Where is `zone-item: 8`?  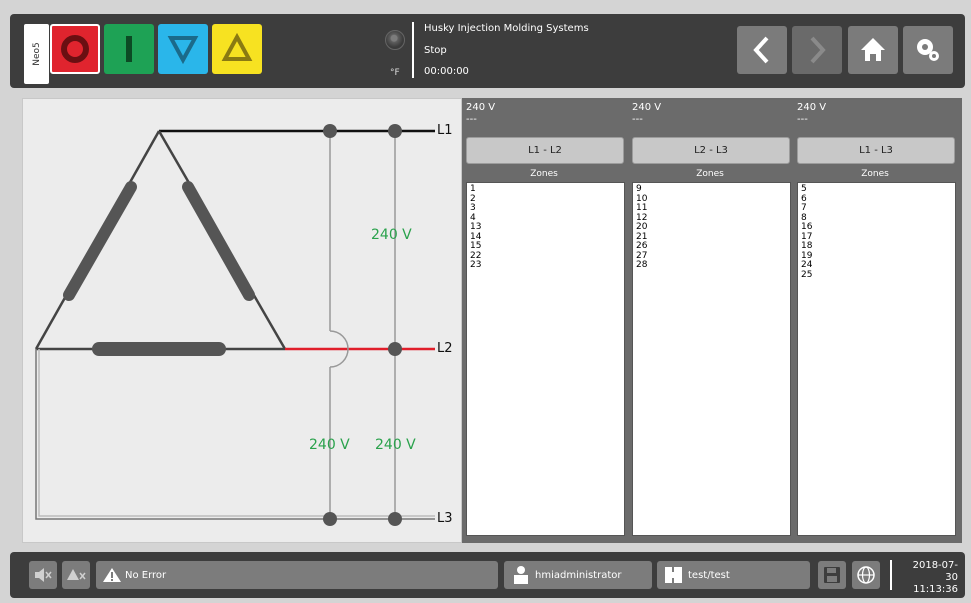
zone-item: 8 is located at coordinates (876, 218).